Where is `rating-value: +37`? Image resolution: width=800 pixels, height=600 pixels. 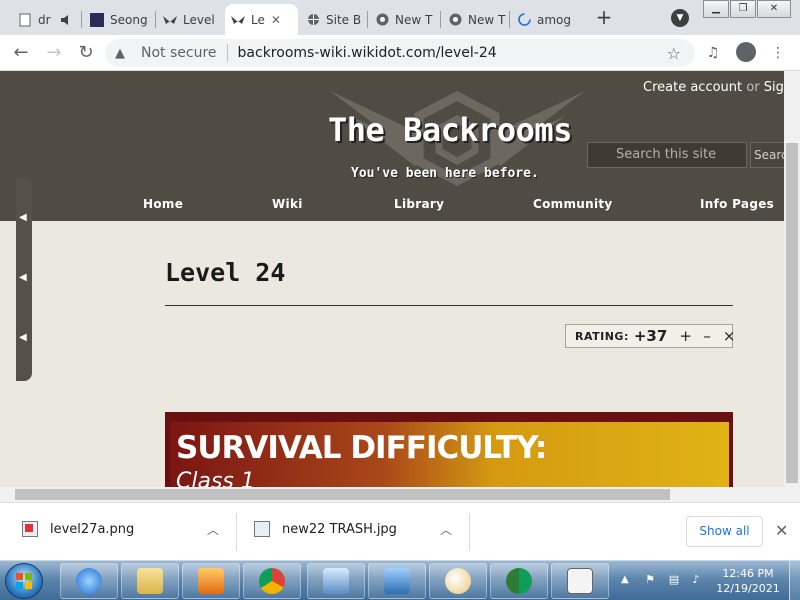
rating-value: +37 is located at coordinates (650, 336).